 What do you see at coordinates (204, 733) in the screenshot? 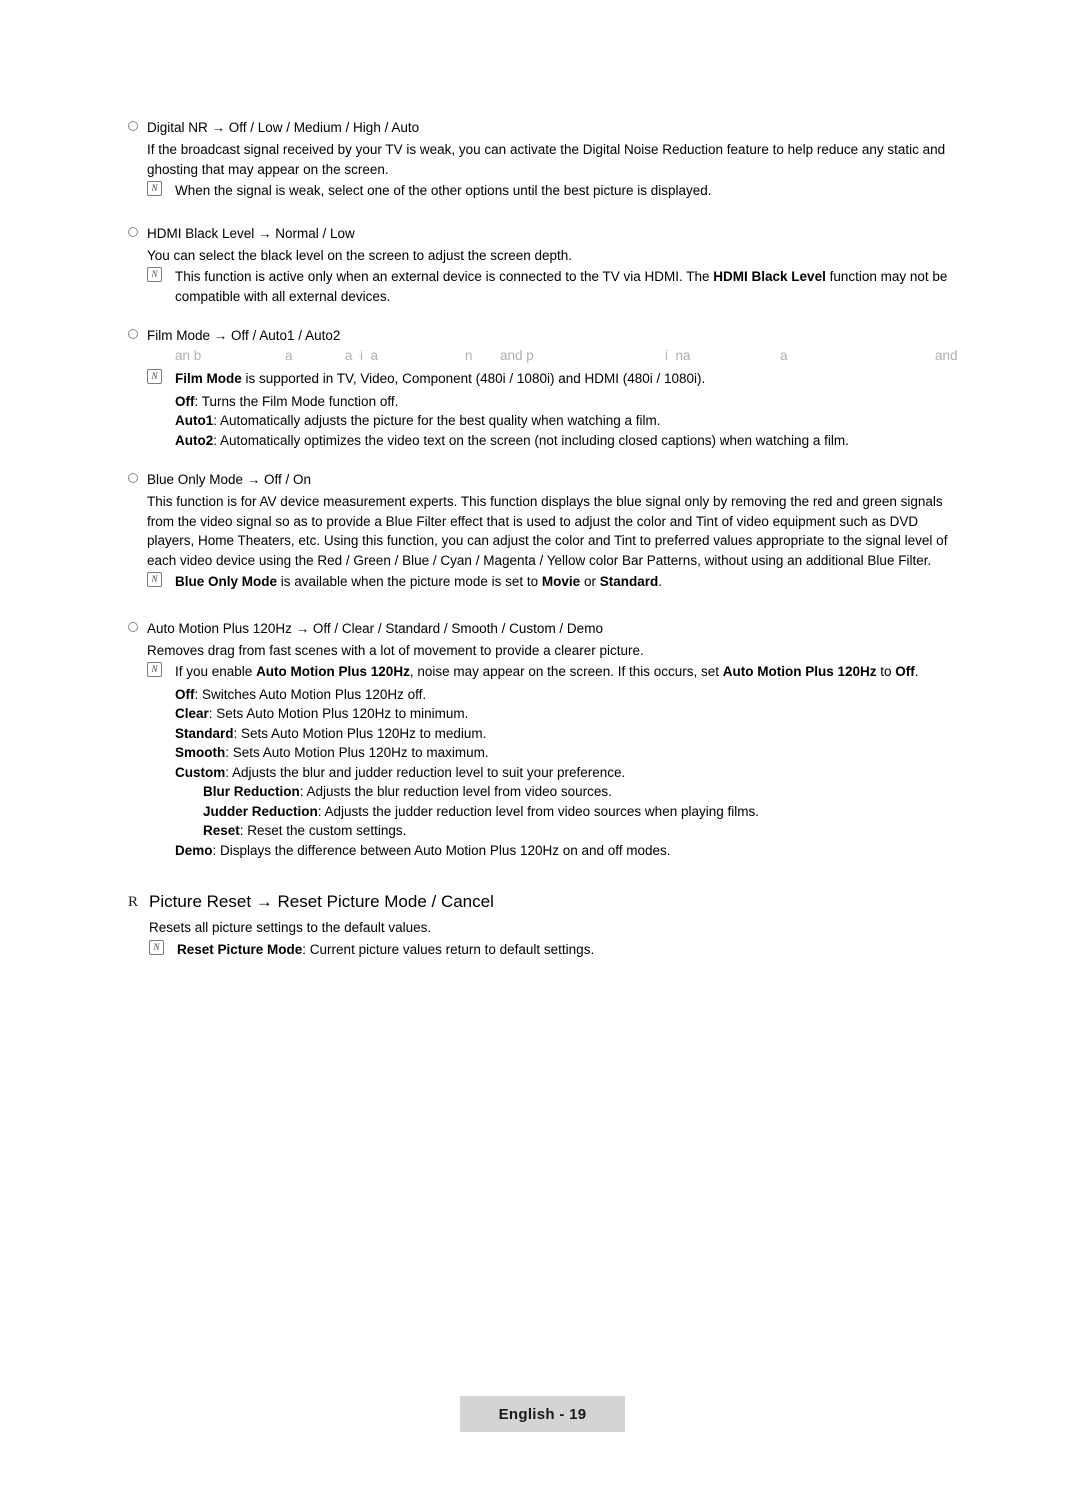
I see `sub-item-label: Standard` at bounding box center [204, 733].